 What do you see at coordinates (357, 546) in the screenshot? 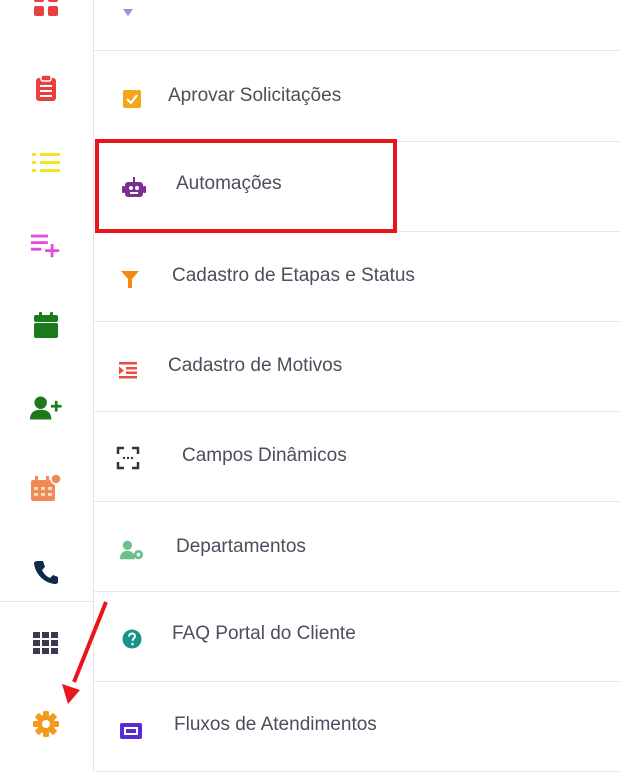
I see `menu-item-departamentos: Departamentos` at bounding box center [357, 546].